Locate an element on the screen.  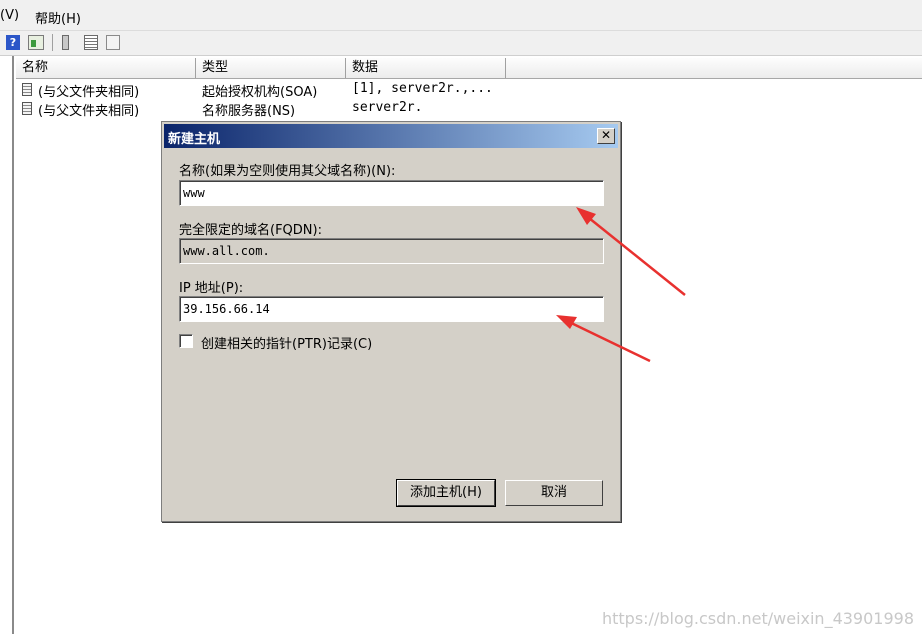
arrow-to-name-icon is located at coordinates (631, 251).